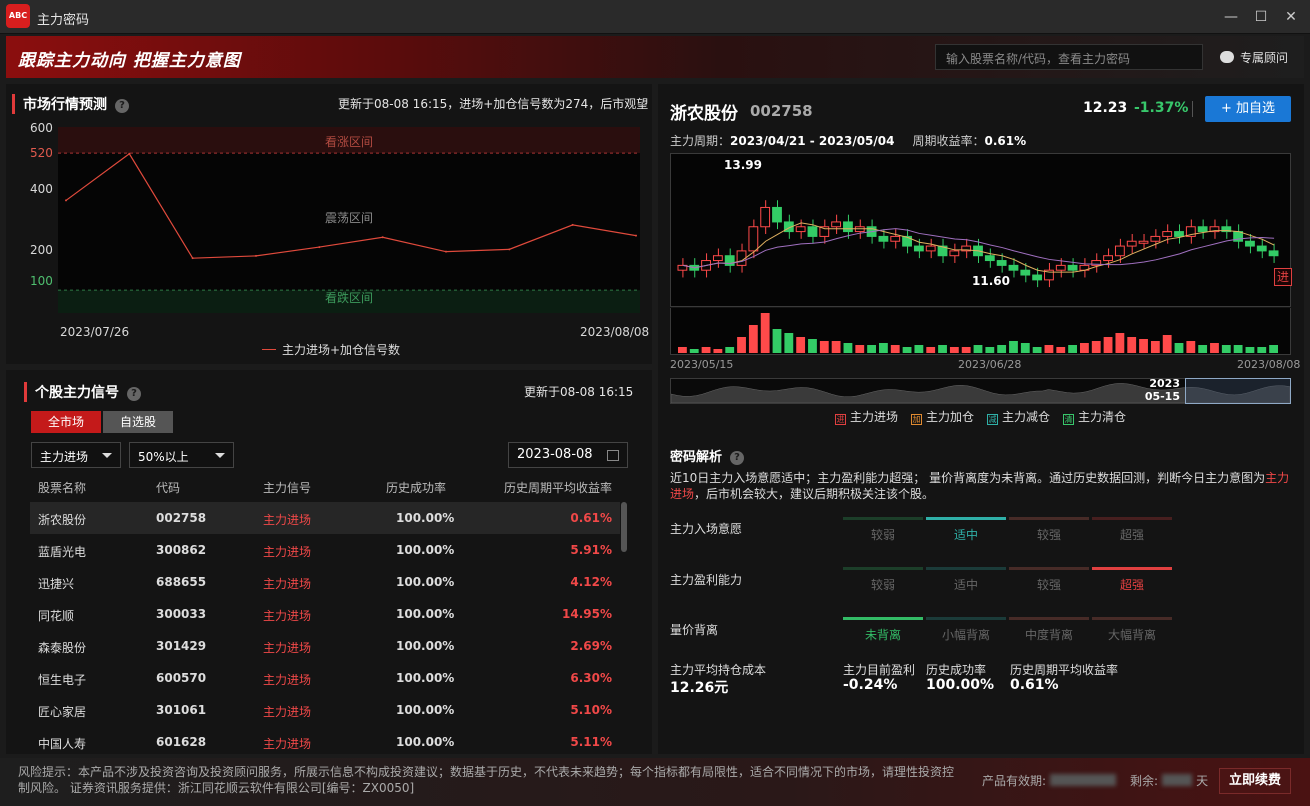 This screenshot has width=1310, height=806. What do you see at coordinates (325, 582) in the screenshot?
I see `table-row: 迅捷兴 688655 主力进场 100.00% 4.12%` at bounding box center [325, 582].